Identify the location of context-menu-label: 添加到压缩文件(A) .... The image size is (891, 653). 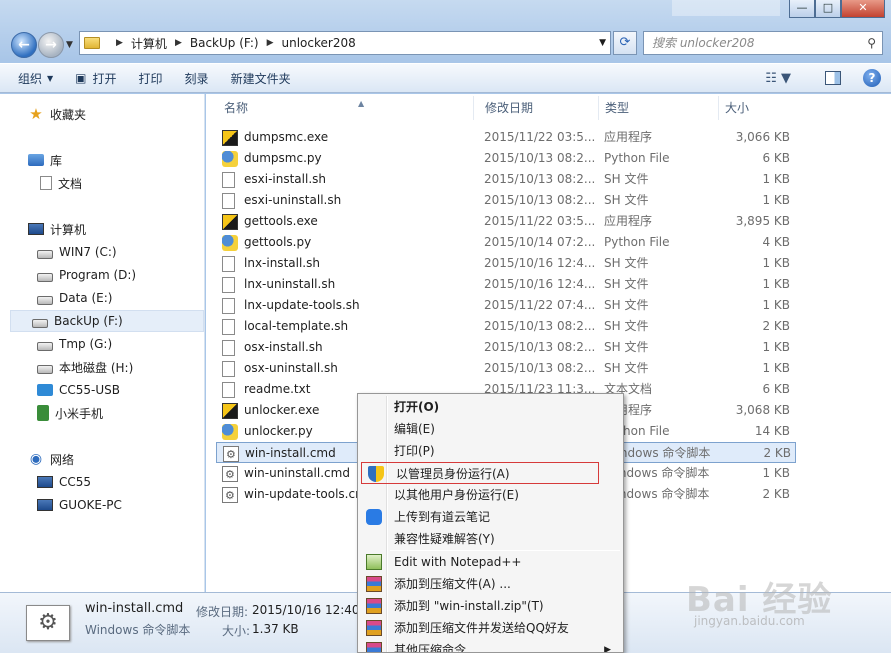
(452, 584).